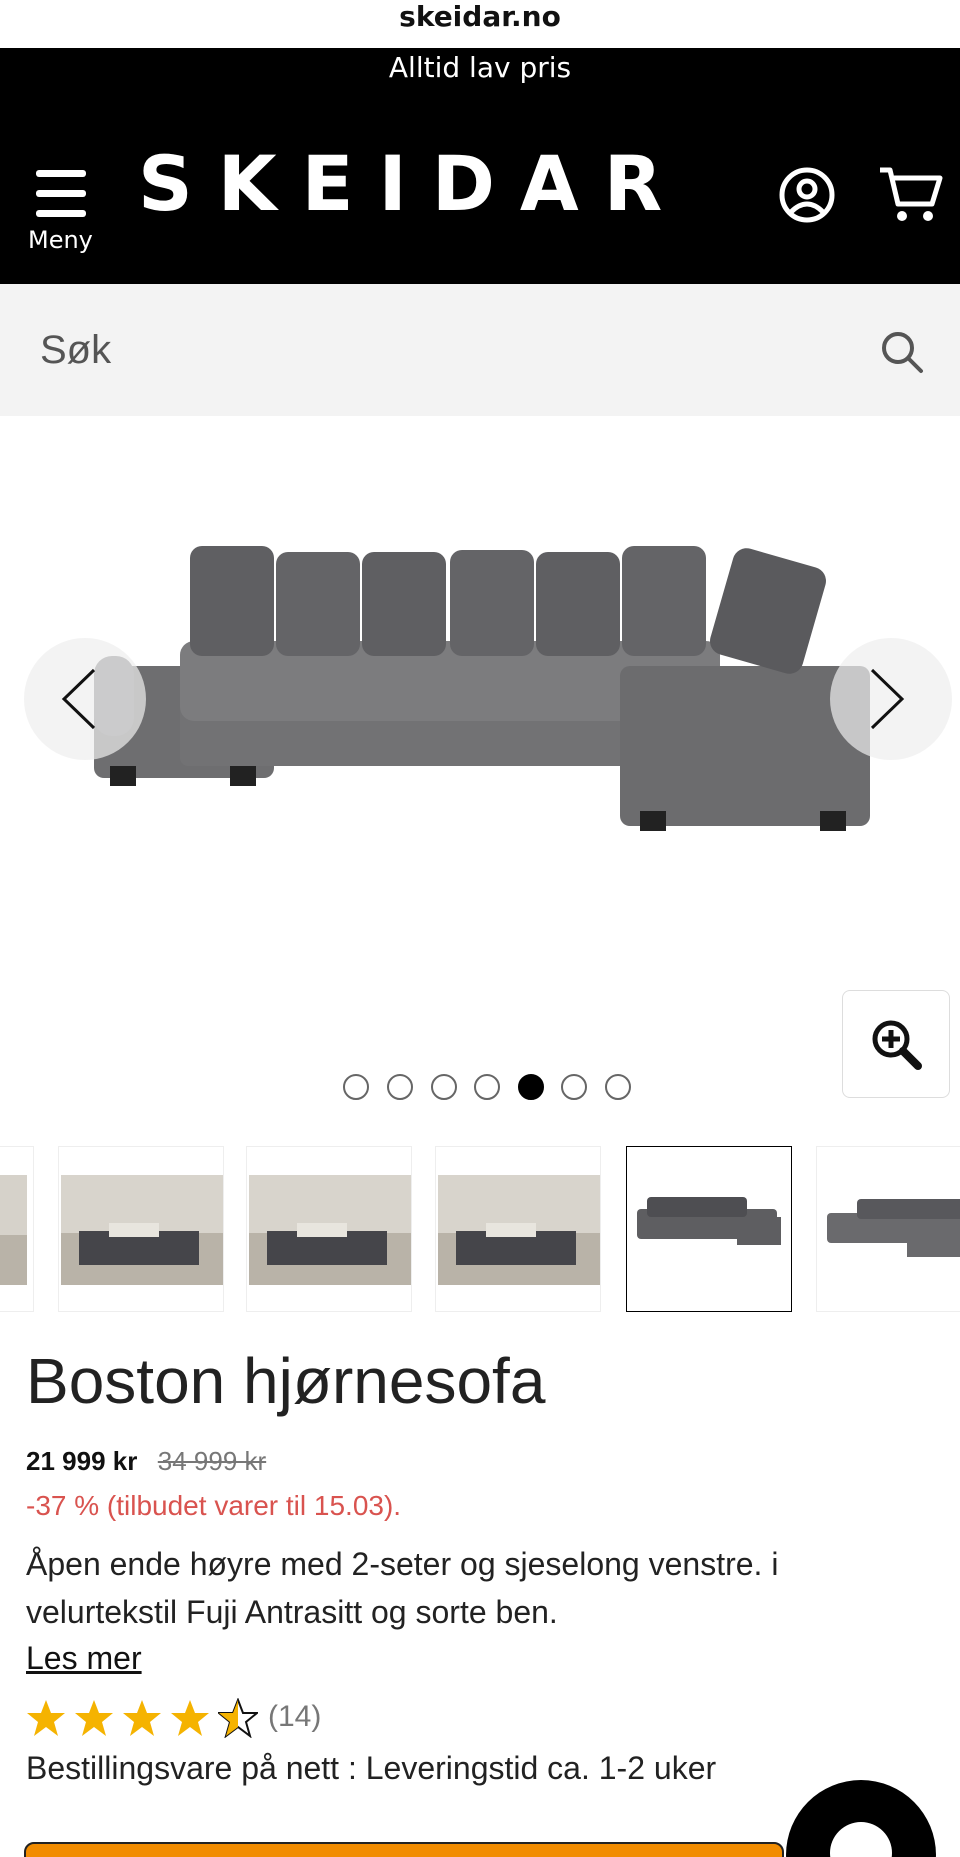 The height and width of the screenshot is (1857, 960). I want to click on menu-label: Meny, so click(60, 240).